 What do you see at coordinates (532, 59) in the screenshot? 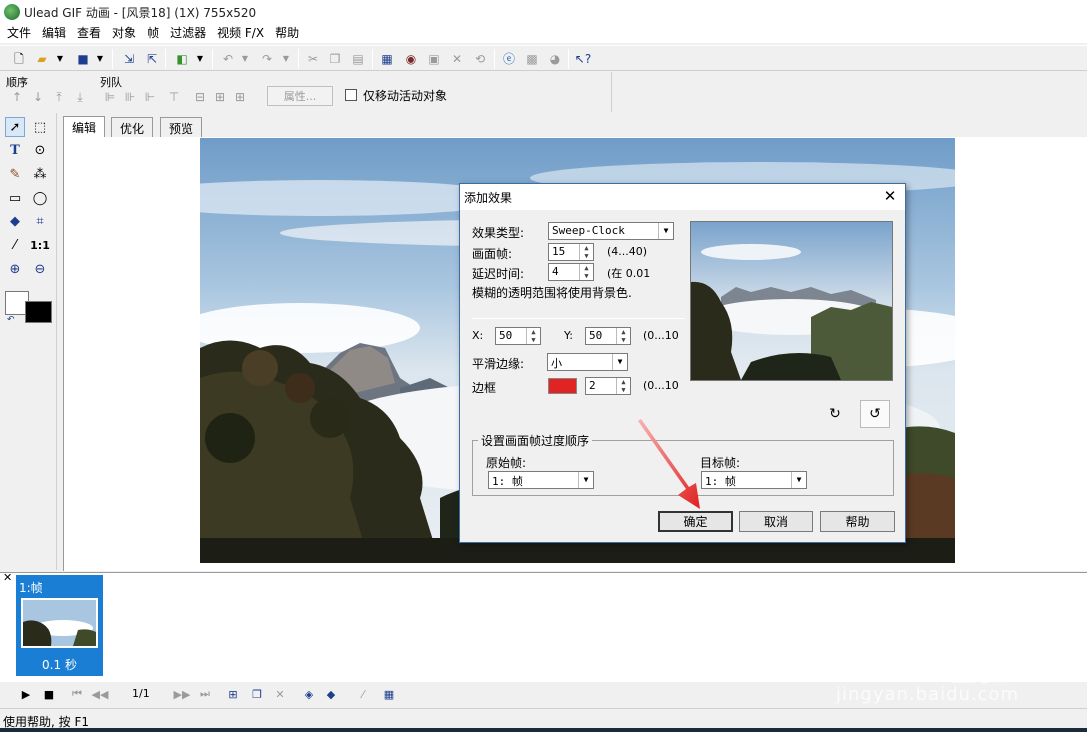
I see `optimize-icon: ▩` at bounding box center [532, 59].